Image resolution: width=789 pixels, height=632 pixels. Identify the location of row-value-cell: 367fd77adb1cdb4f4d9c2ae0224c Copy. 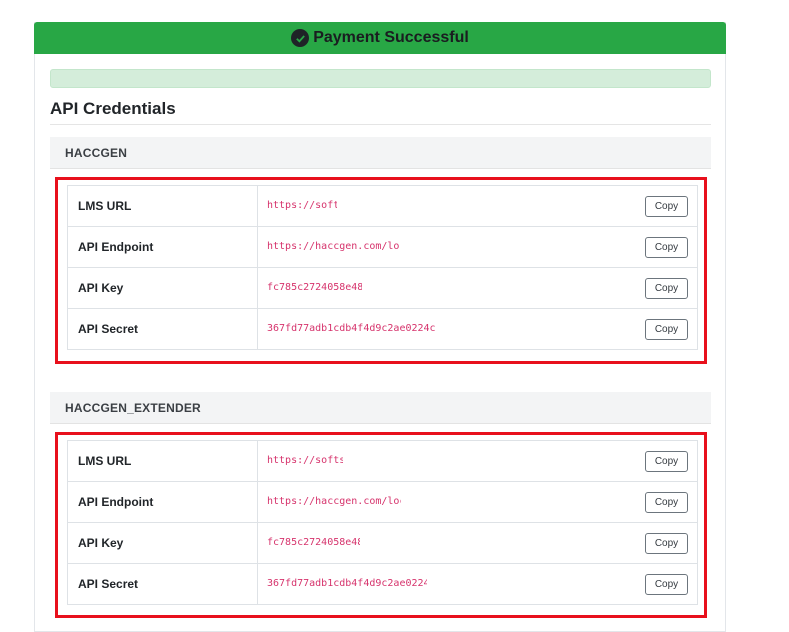
(477, 329).